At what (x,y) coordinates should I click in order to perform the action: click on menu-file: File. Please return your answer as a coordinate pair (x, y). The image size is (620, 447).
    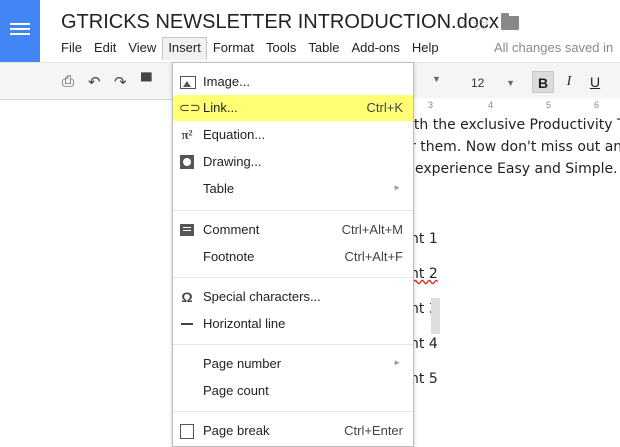
    Looking at the image, I should click on (71, 48).